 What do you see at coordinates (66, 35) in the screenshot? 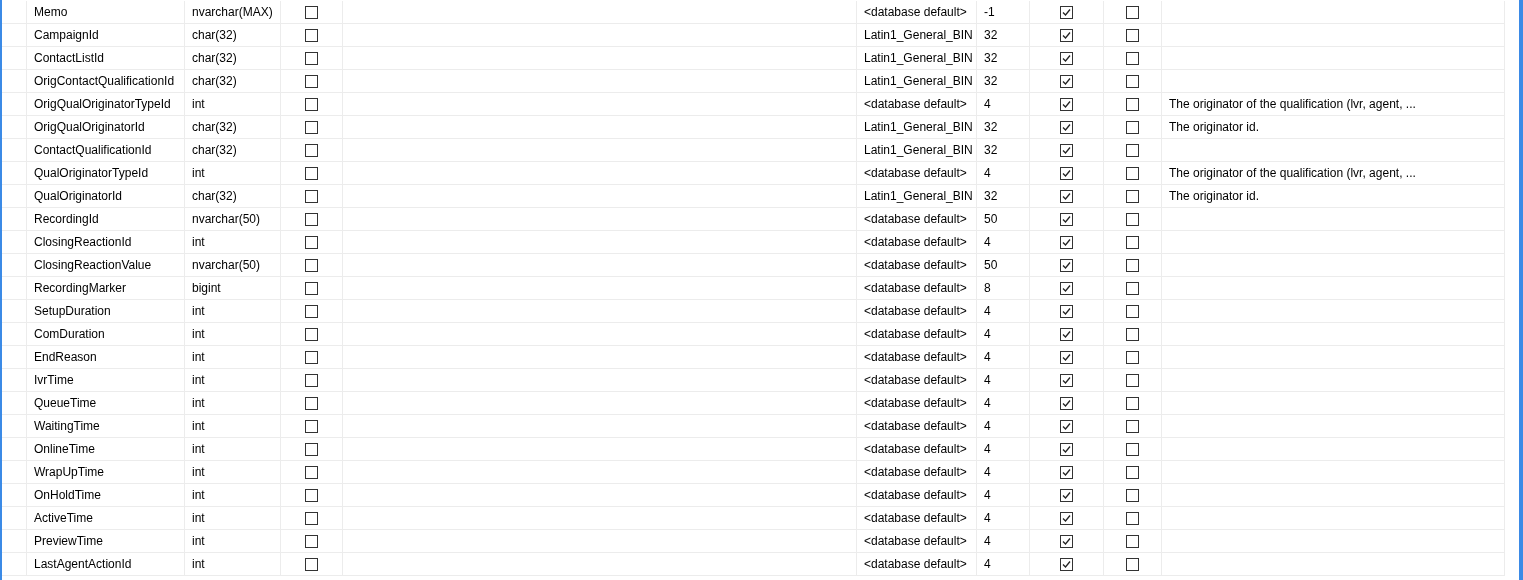
I see `column-name-cell: CampaignId` at bounding box center [66, 35].